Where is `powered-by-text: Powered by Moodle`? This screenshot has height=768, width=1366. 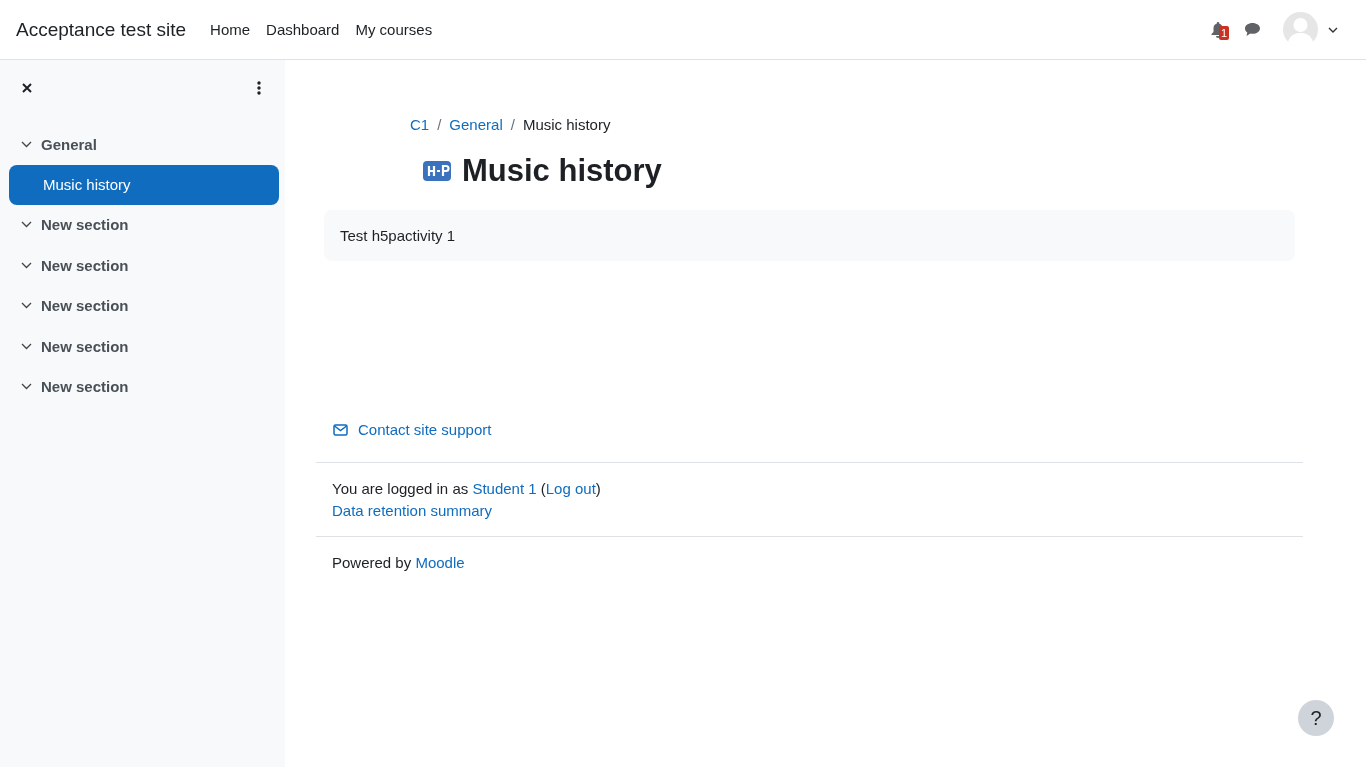 powered-by-text: Powered by Moodle is located at coordinates (399, 562).